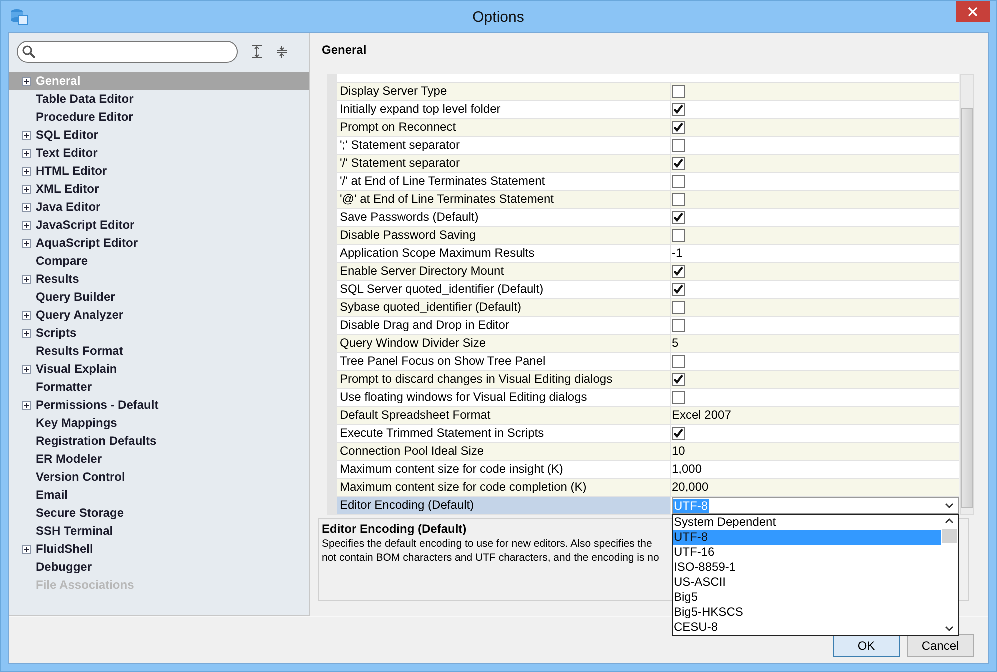 This screenshot has width=997, height=672. I want to click on tree-item: AquaScript Editor, so click(87, 243).